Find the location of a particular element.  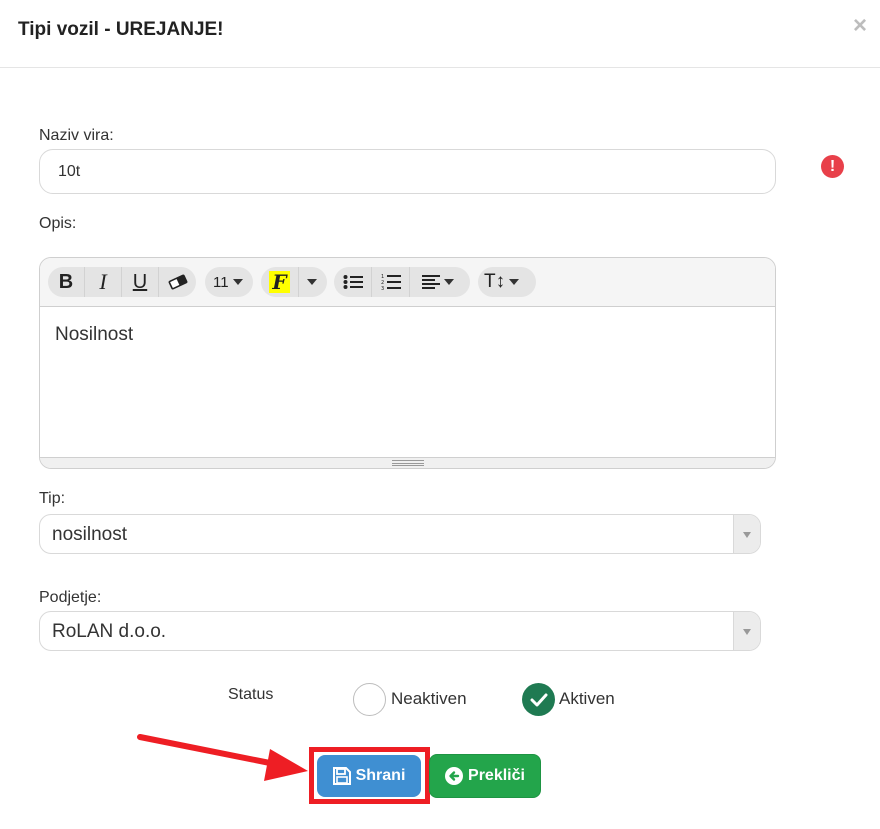

save-icon is located at coordinates (341, 776).